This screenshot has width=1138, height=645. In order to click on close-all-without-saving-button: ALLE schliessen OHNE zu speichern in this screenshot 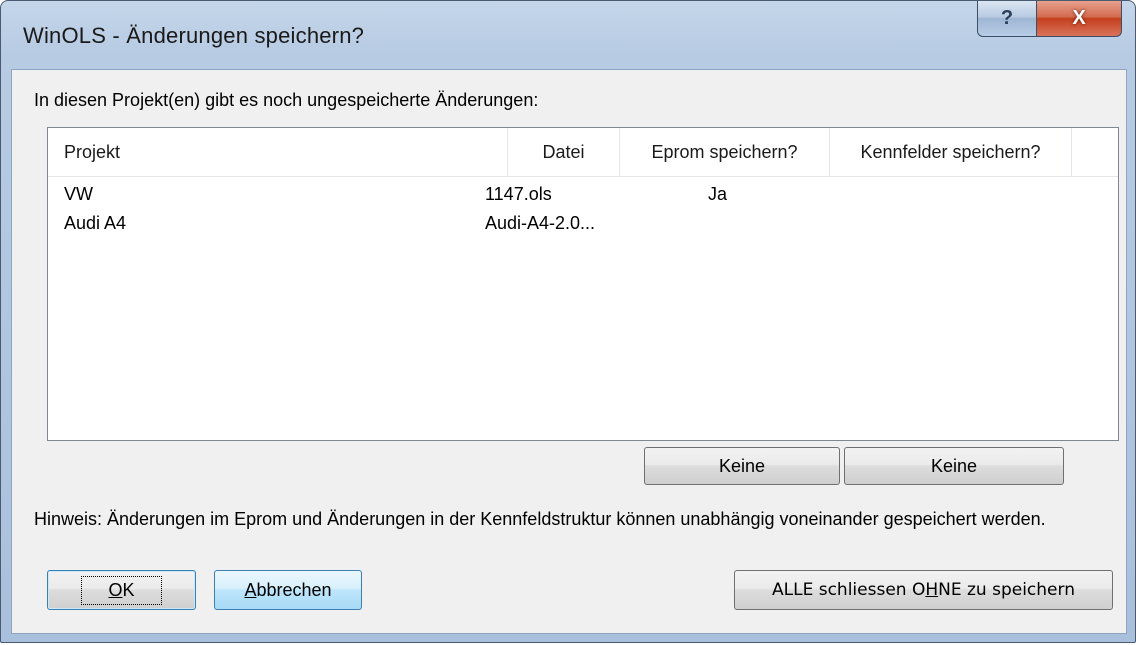, I will do `click(923, 590)`.